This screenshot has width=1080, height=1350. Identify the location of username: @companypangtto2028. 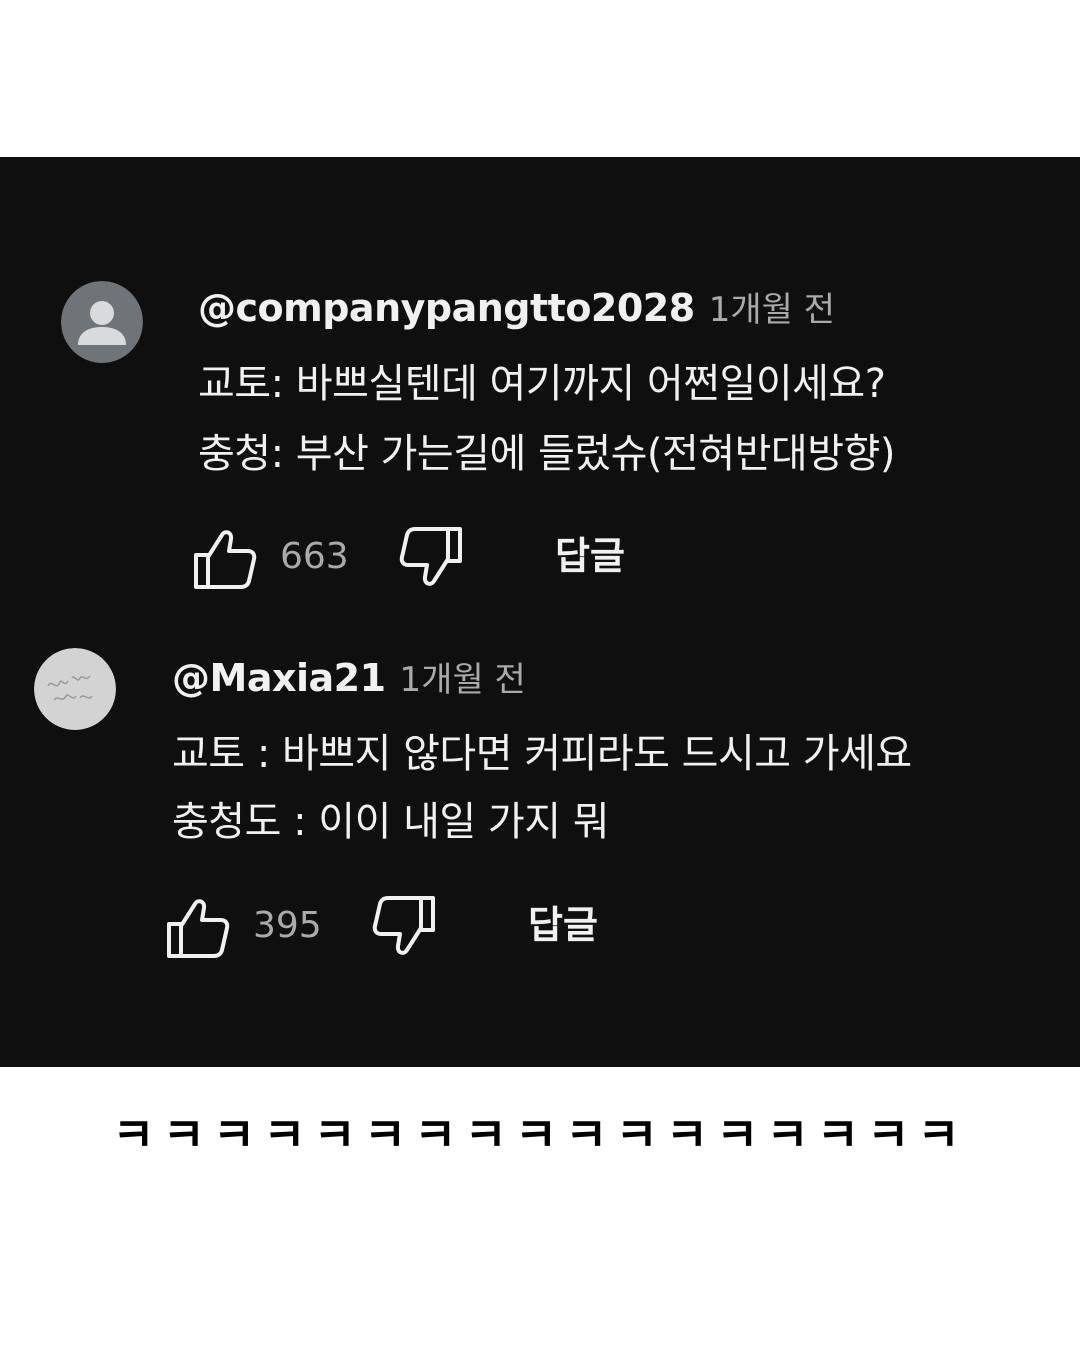
(446, 308).